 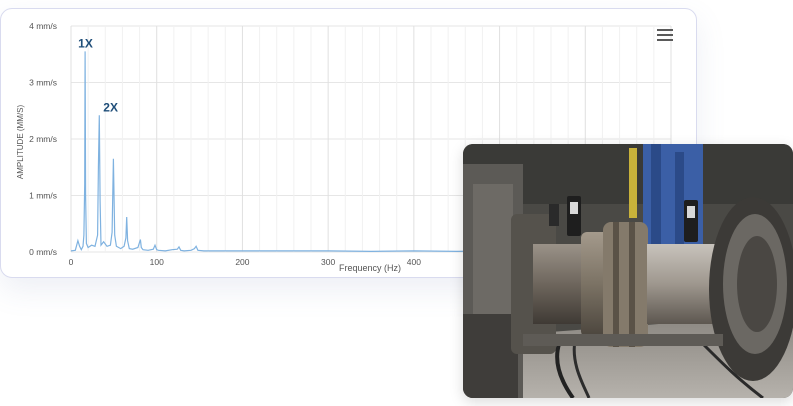 What do you see at coordinates (110, 107) in the screenshot?
I see `harmonic-annotation: 2X` at bounding box center [110, 107].